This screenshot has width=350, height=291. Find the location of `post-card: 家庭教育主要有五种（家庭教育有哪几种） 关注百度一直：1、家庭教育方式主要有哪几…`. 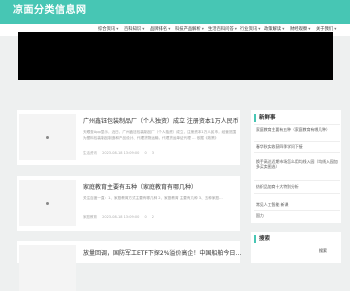

post-card: 家庭教育主要有五种（家庭教育有哪几种） 关注百度一直：1、家庭教育方式主要有哪几… is located at coordinates (128, 203).